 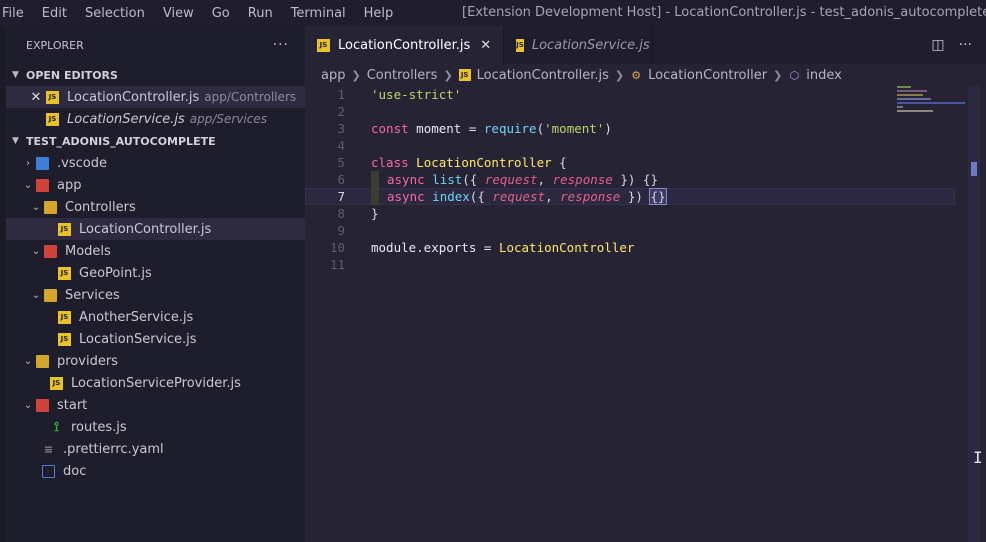 I want to click on code-text: module.exports =, so click(x=435, y=247).